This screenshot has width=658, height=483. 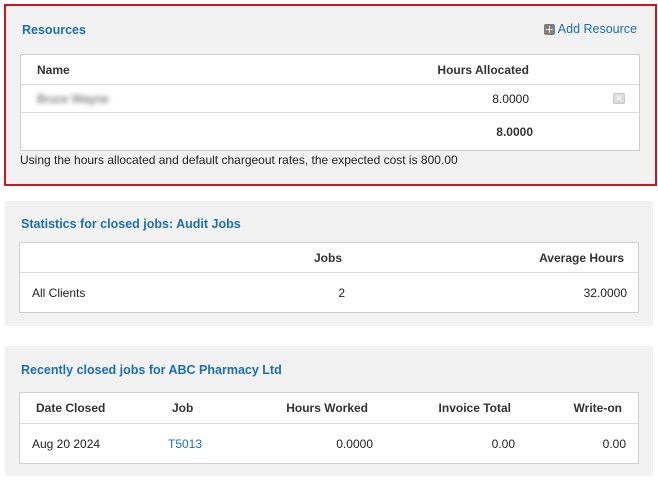 What do you see at coordinates (549, 29) in the screenshot?
I see `plus-icon` at bounding box center [549, 29].